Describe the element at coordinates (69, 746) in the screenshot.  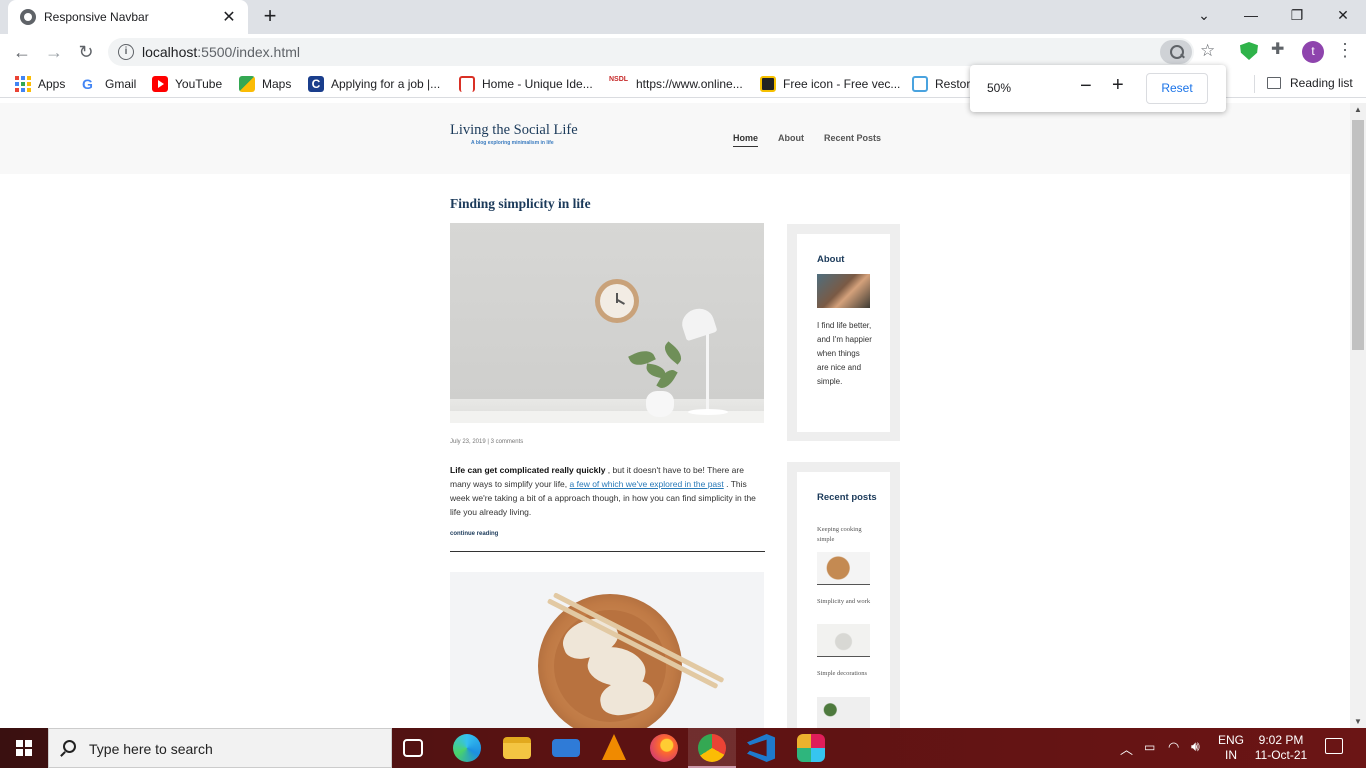
I see `search-icon` at that location.